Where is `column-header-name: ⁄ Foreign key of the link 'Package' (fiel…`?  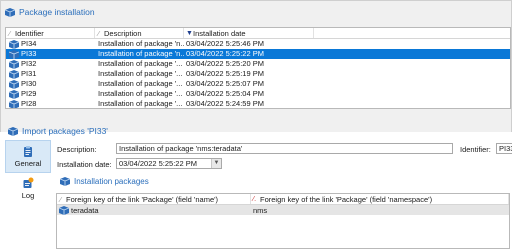
column-header-name: ⁄ Foreign key of the link 'Package' (fiel… is located at coordinates (154, 199).